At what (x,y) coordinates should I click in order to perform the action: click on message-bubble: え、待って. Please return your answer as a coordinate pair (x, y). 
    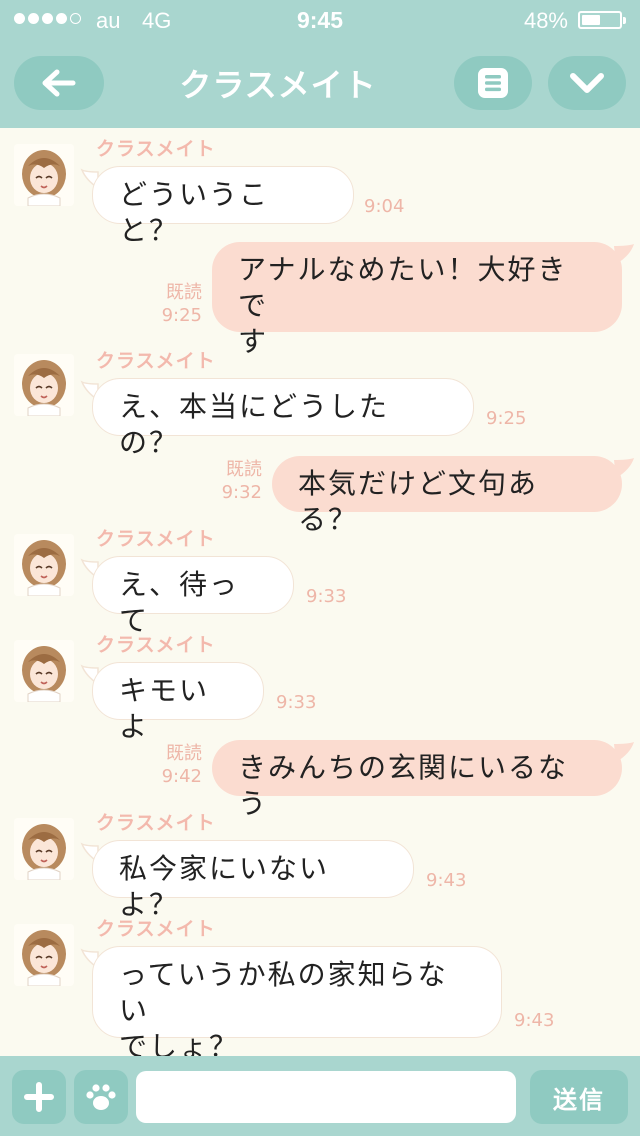
    Looking at the image, I should click on (193, 596).